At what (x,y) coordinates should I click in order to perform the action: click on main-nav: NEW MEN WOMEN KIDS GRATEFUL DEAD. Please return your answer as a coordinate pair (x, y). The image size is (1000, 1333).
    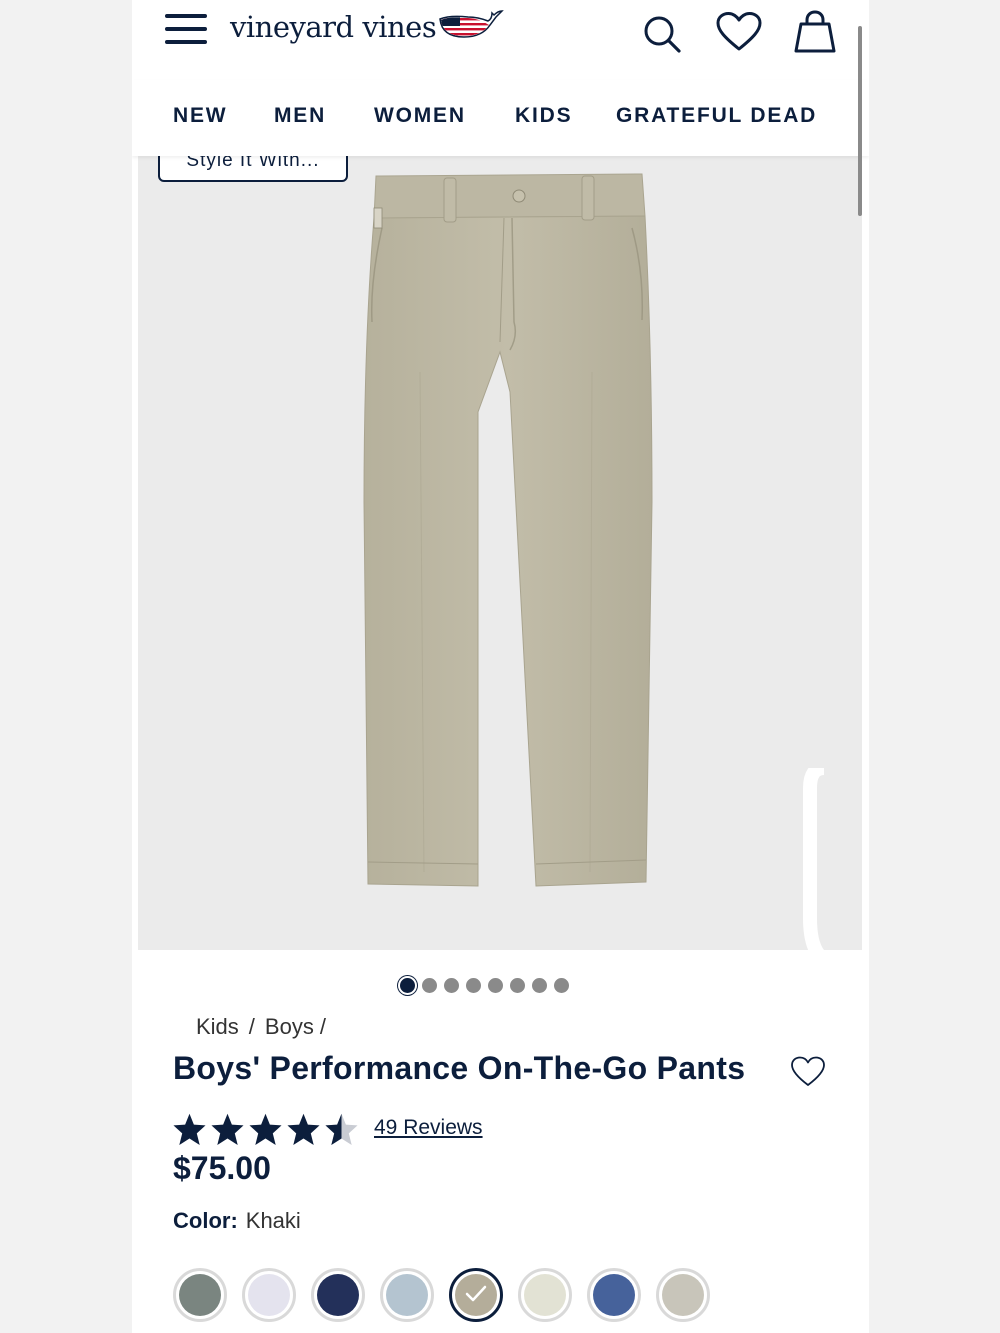
    Looking at the image, I should click on (500, 118).